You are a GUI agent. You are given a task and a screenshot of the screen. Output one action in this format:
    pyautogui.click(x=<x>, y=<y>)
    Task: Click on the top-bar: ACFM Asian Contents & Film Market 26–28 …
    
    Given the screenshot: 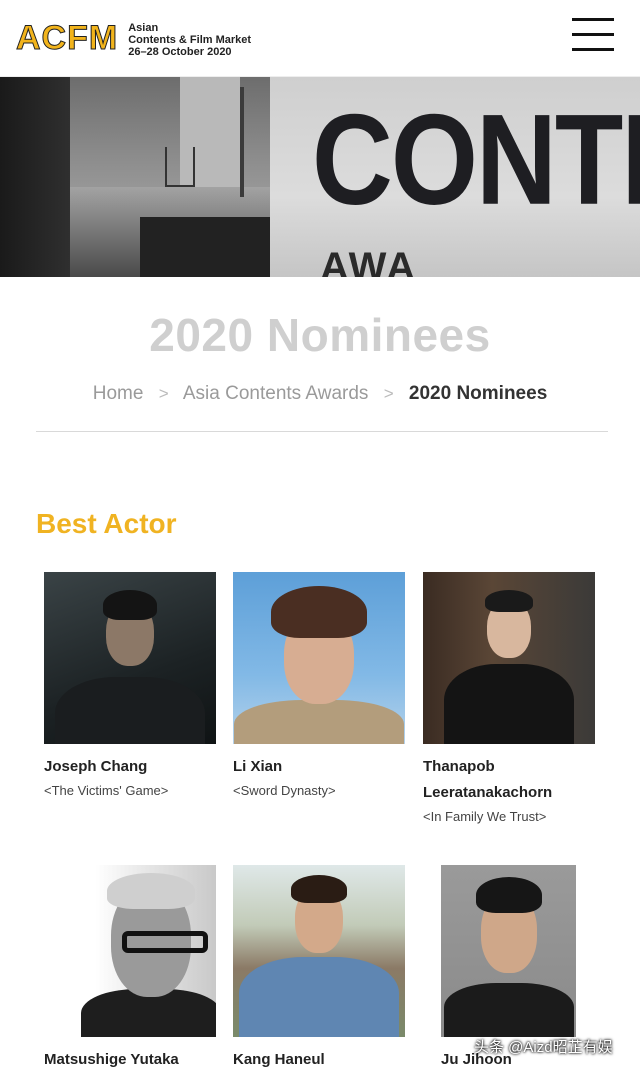 What is the action you would take?
    pyautogui.click(x=320, y=38)
    